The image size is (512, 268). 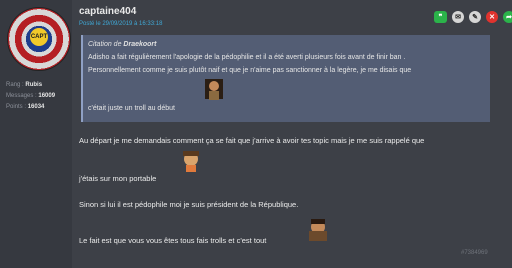 What do you see at coordinates (139, 44) in the screenshot?
I see `quoted-author: Draekoort` at bounding box center [139, 44].